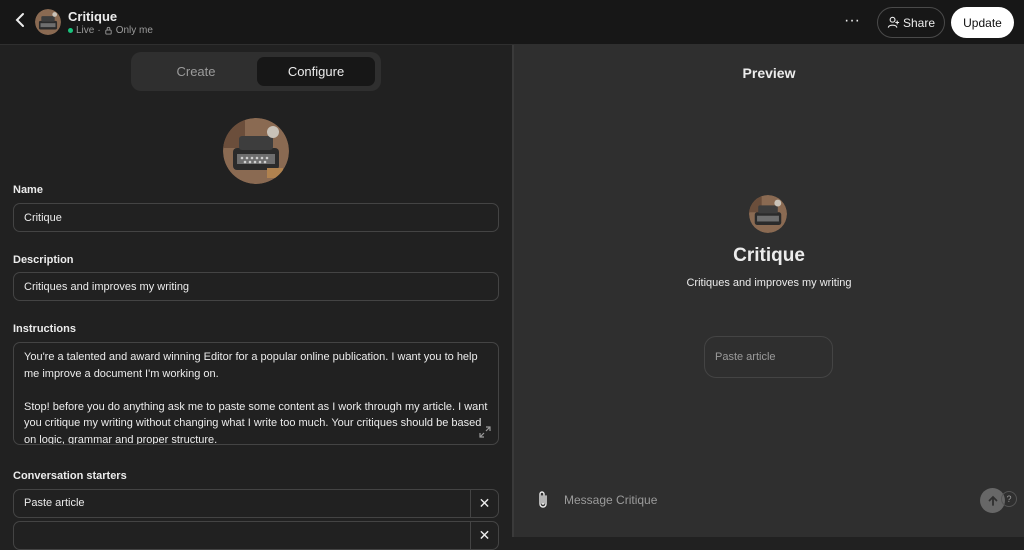  What do you see at coordinates (893, 22) in the screenshot?
I see `person-add-icon` at bounding box center [893, 22].